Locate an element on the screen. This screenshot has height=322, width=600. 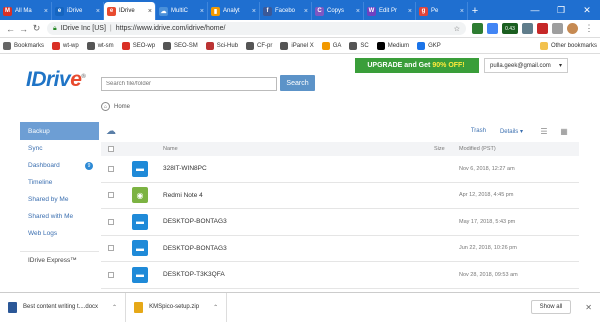
sidebar-item-shared-by-me: Shared by Me is located at coordinates (59, 199).